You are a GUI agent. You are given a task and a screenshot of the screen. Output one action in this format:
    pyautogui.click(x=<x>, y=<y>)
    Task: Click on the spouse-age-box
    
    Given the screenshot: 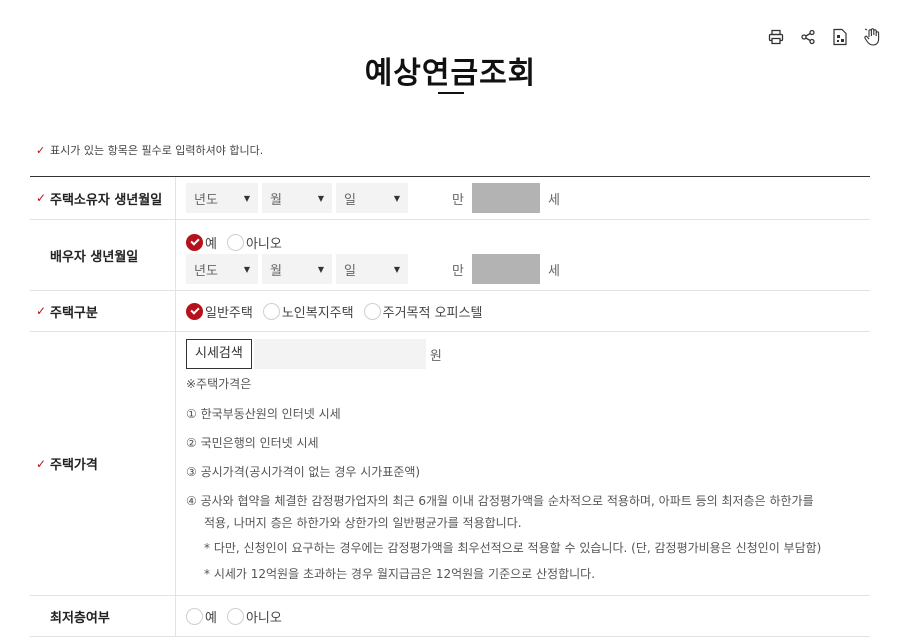 What is the action you would take?
    pyautogui.click(x=505, y=269)
    